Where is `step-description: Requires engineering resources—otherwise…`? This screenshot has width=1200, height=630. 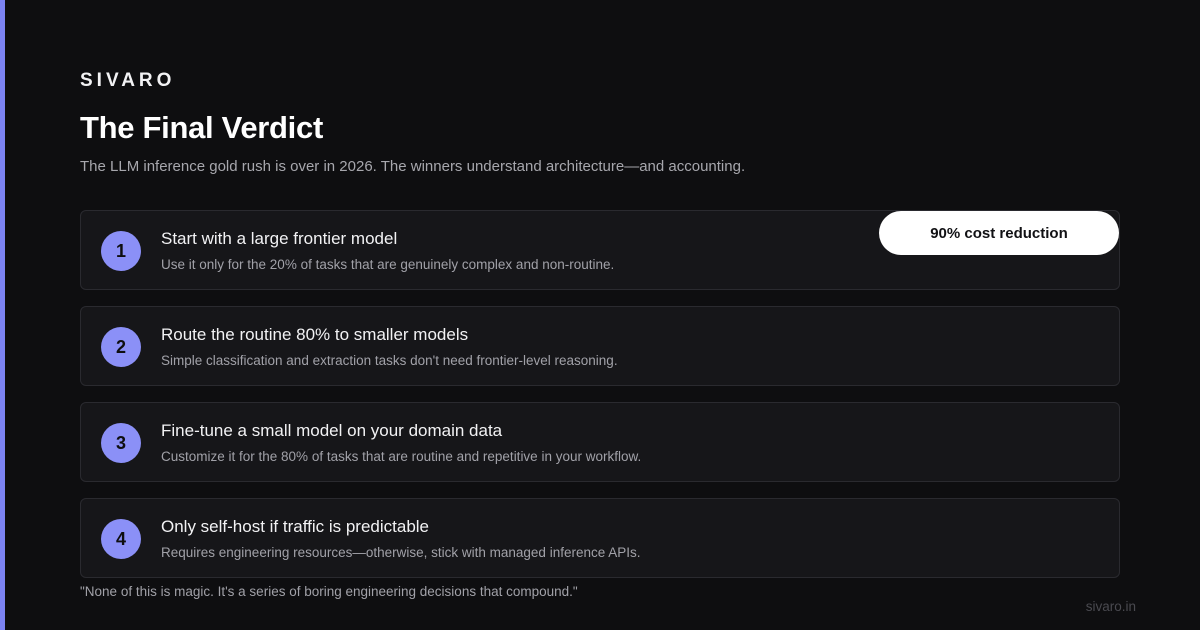
step-description: Requires engineering resources—otherwise… is located at coordinates (401, 552).